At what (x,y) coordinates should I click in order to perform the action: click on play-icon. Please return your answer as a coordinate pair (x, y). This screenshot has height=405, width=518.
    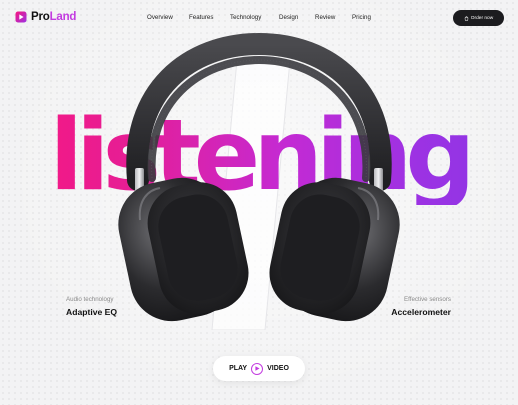
    Looking at the image, I should click on (257, 368).